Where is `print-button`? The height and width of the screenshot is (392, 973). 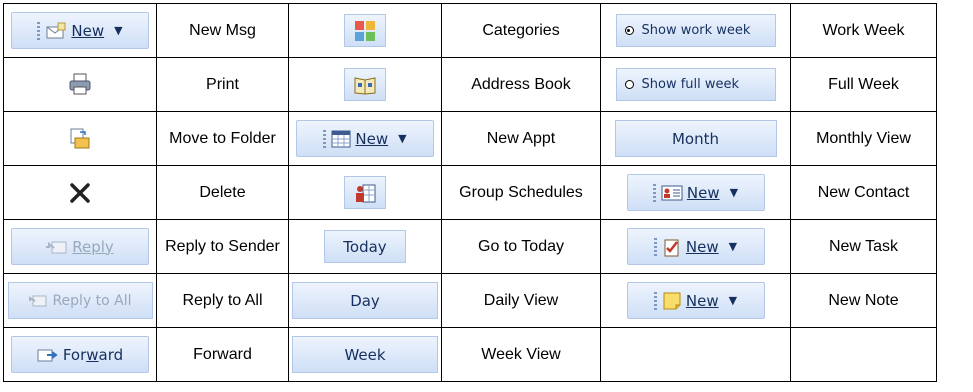 print-button is located at coordinates (80, 84).